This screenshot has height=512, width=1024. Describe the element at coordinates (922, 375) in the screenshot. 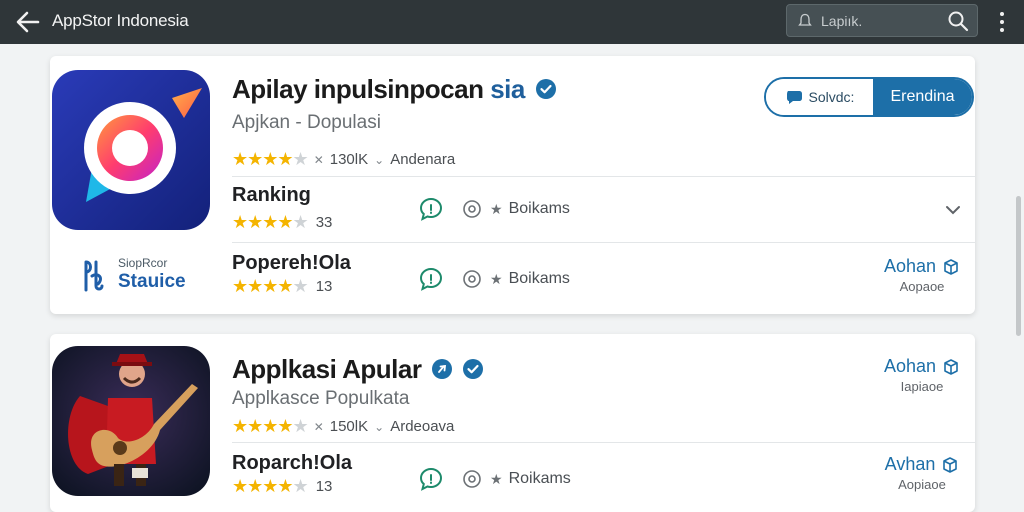

I see `second-app-side-action: Aohan Iapiaoe` at that location.